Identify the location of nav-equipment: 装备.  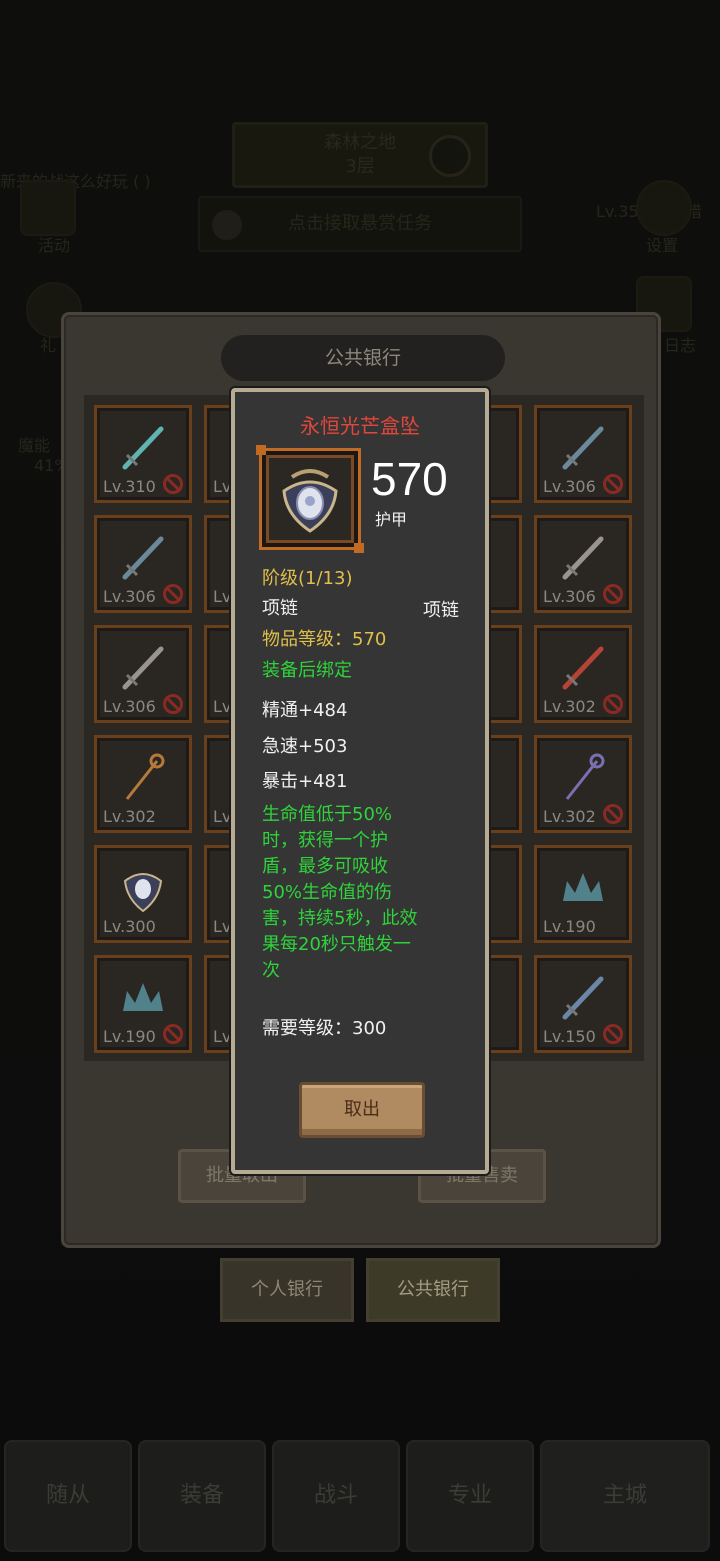
(202, 1496).